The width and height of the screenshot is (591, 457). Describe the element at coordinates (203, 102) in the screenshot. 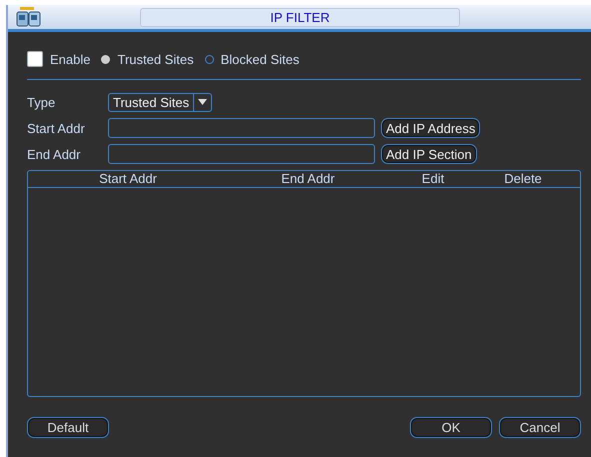

I see `caret-icon` at that location.